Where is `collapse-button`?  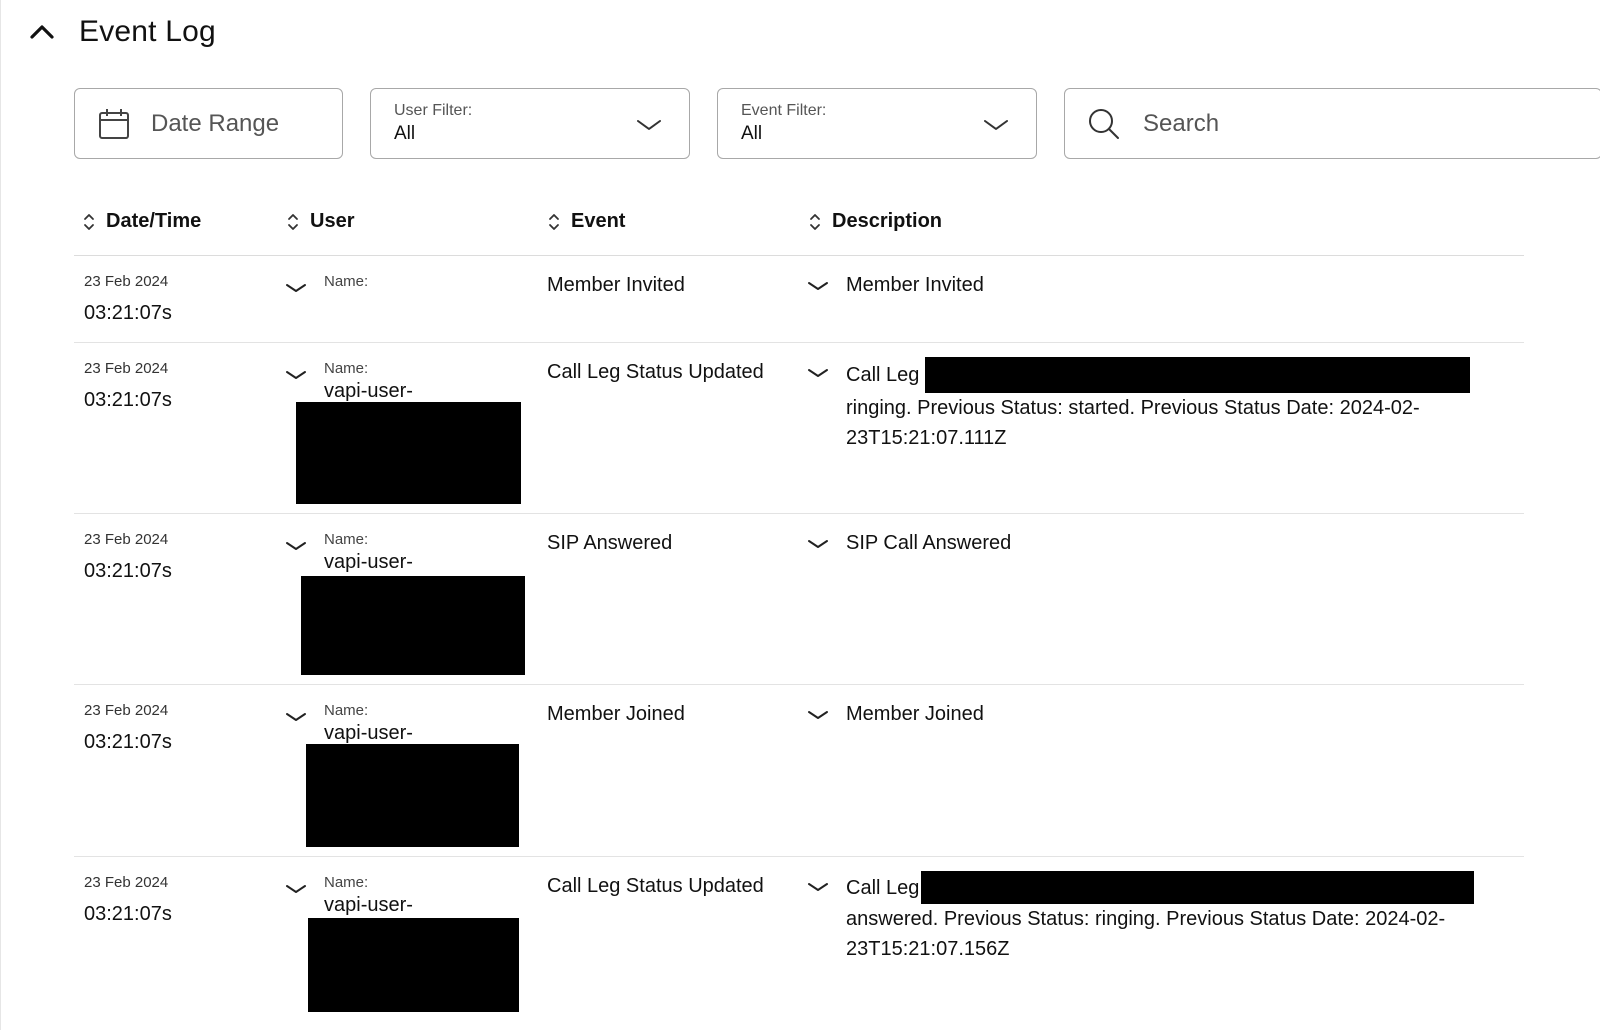
collapse-button is located at coordinates (42, 32).